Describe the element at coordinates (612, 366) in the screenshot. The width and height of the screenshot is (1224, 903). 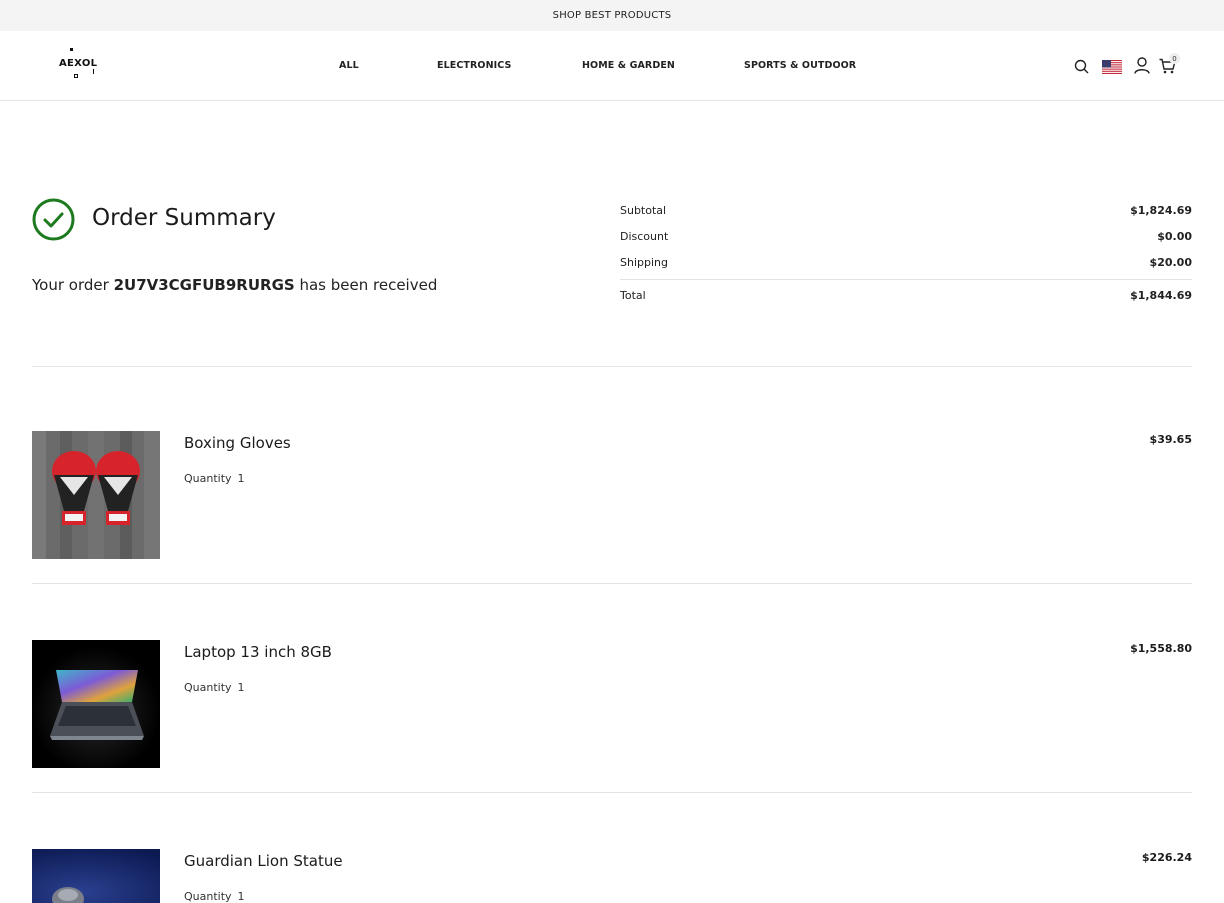
I see `summary-divider` at that location.